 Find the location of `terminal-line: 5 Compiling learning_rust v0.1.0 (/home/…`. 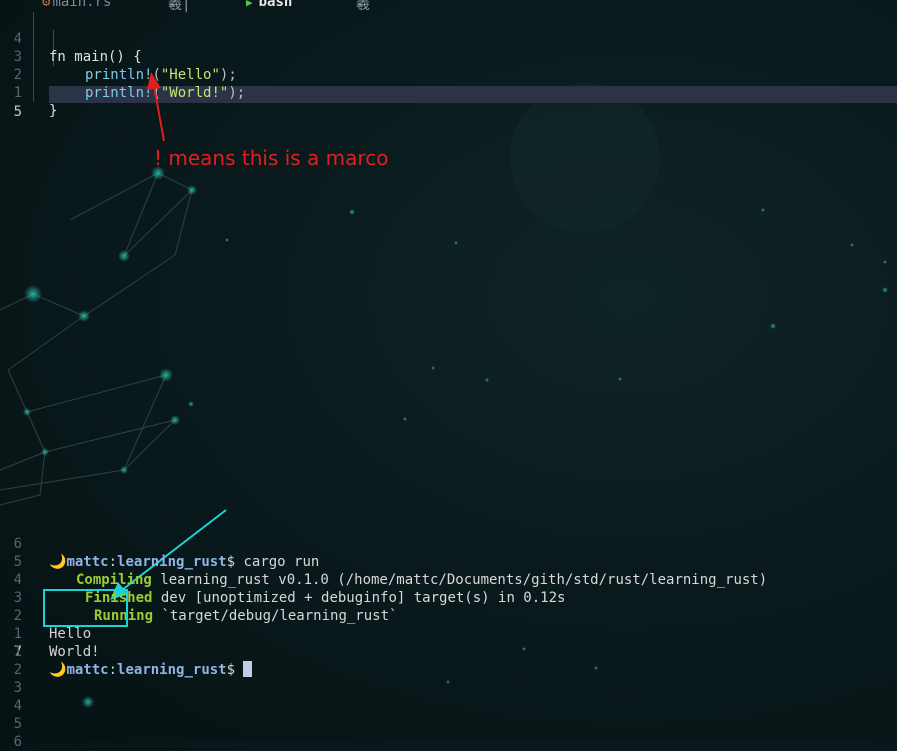

terminal-line: 5 Compiling learning_rust v0.1.0 (/home/… is located at coordinates (448, 561).